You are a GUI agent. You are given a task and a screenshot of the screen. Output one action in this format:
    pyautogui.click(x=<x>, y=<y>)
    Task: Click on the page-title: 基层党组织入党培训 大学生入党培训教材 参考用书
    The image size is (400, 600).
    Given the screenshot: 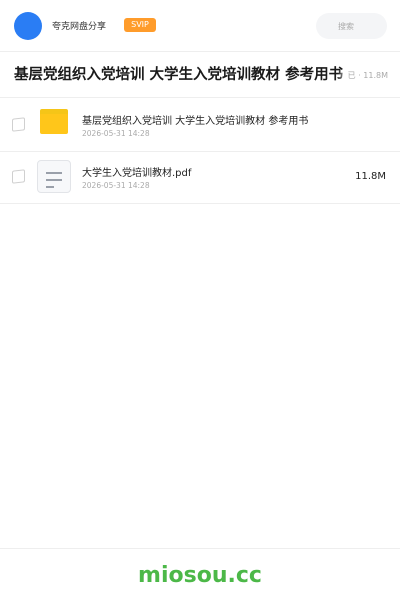 What is the action you would take?
    pyautogui.click(x=179, y=75)
    